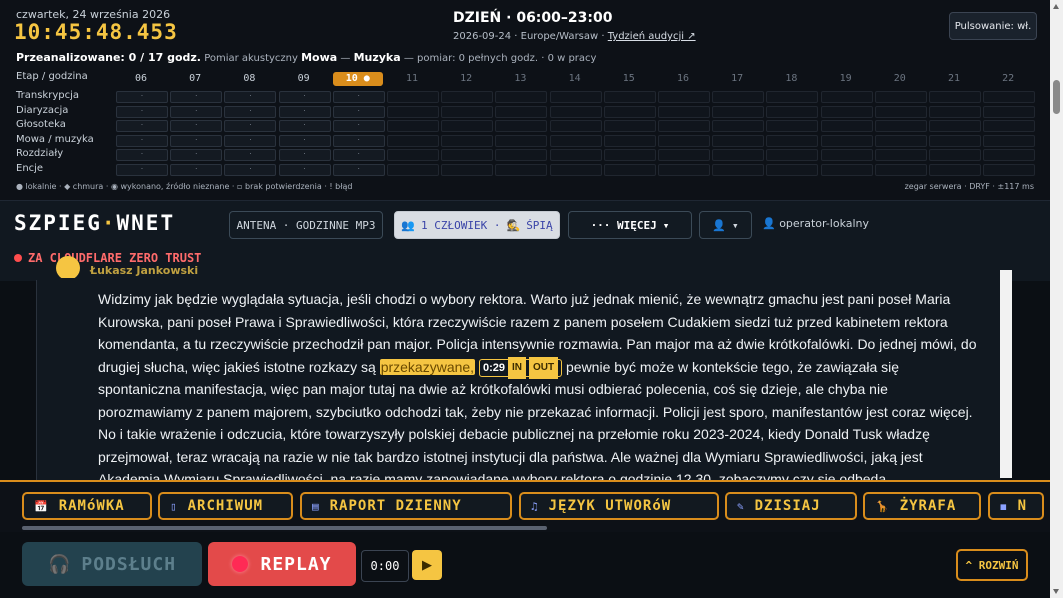  I want to click on hour-3: 09, so click(304, 79).